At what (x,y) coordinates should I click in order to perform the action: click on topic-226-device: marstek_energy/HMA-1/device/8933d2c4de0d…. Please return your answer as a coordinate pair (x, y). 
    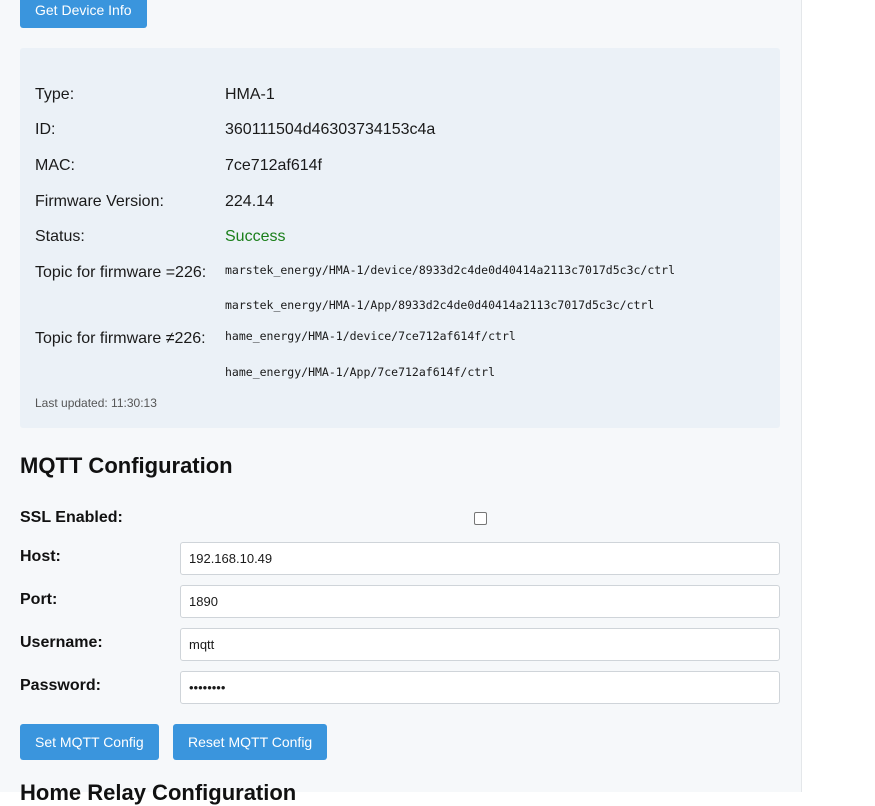
    Looking at the image, I should click on (450, 270).